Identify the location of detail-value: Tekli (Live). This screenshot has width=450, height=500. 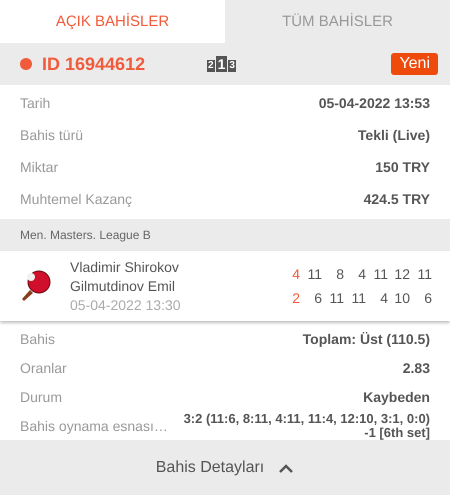
(394, 135).